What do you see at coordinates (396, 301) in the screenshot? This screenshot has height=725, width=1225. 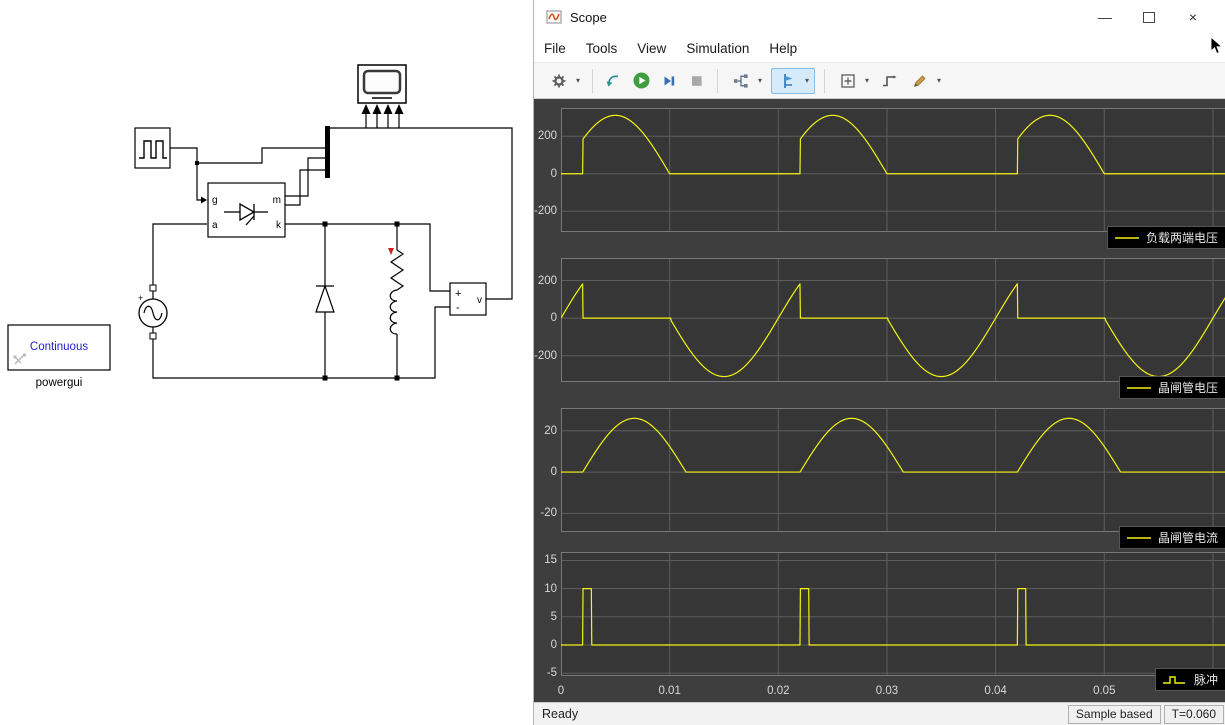 I see `series-rlc-branch-block` at bounding box center [396, 301].